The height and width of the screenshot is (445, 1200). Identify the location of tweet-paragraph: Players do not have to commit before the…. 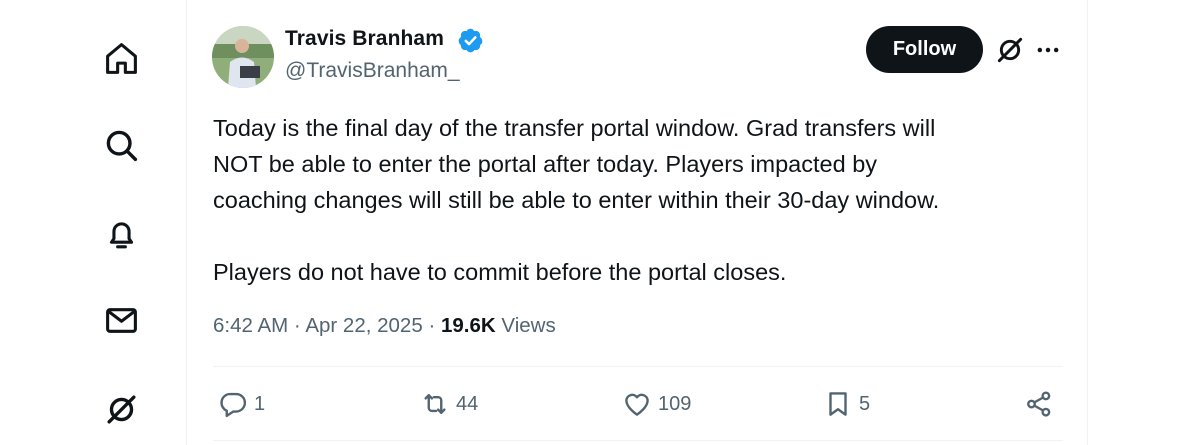
(500, 272).